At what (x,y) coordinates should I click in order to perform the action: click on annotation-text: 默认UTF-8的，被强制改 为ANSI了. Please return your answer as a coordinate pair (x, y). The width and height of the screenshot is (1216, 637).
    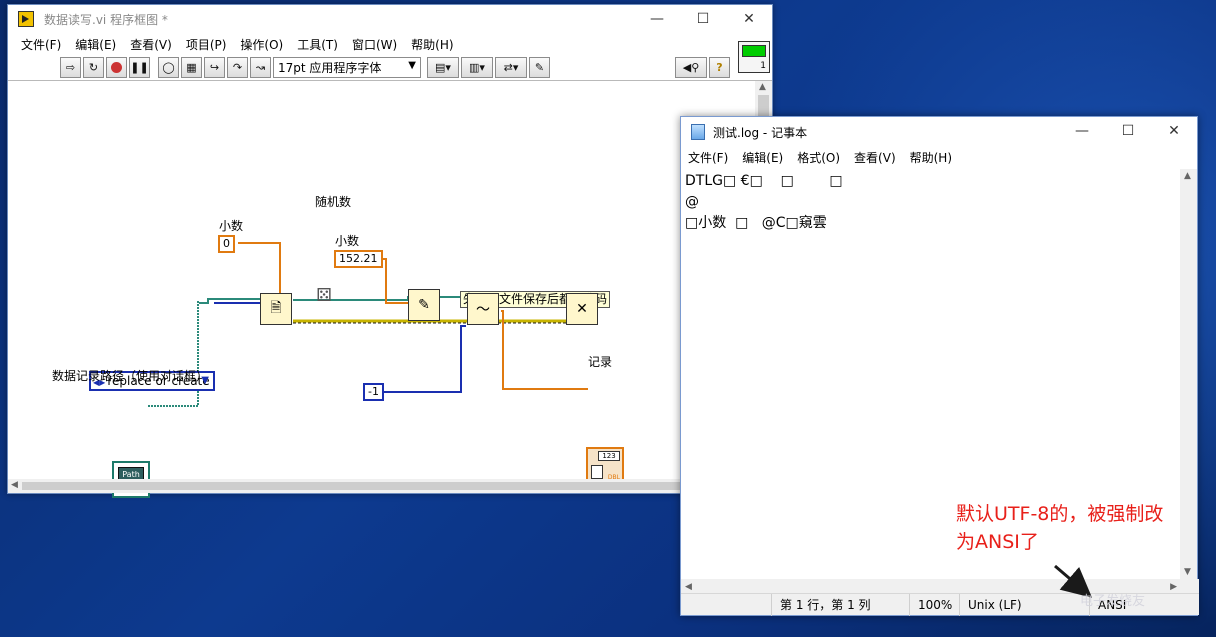
    Looking at the image, I should click on (1076, 528).